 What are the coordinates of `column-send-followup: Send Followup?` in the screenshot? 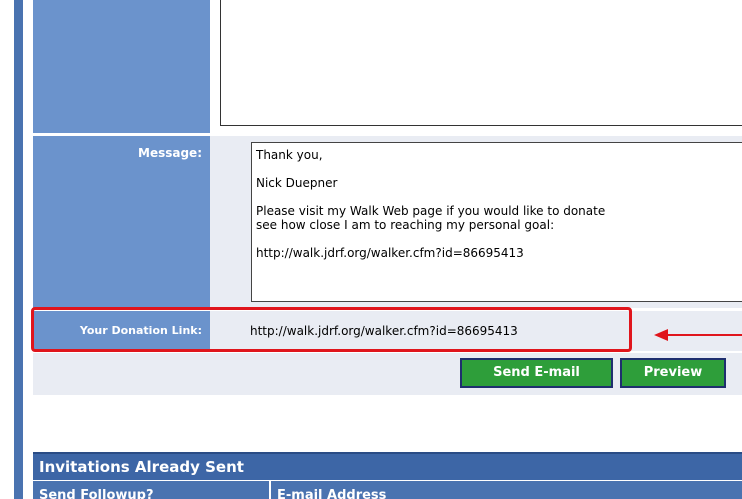 It's located at (152, 490).